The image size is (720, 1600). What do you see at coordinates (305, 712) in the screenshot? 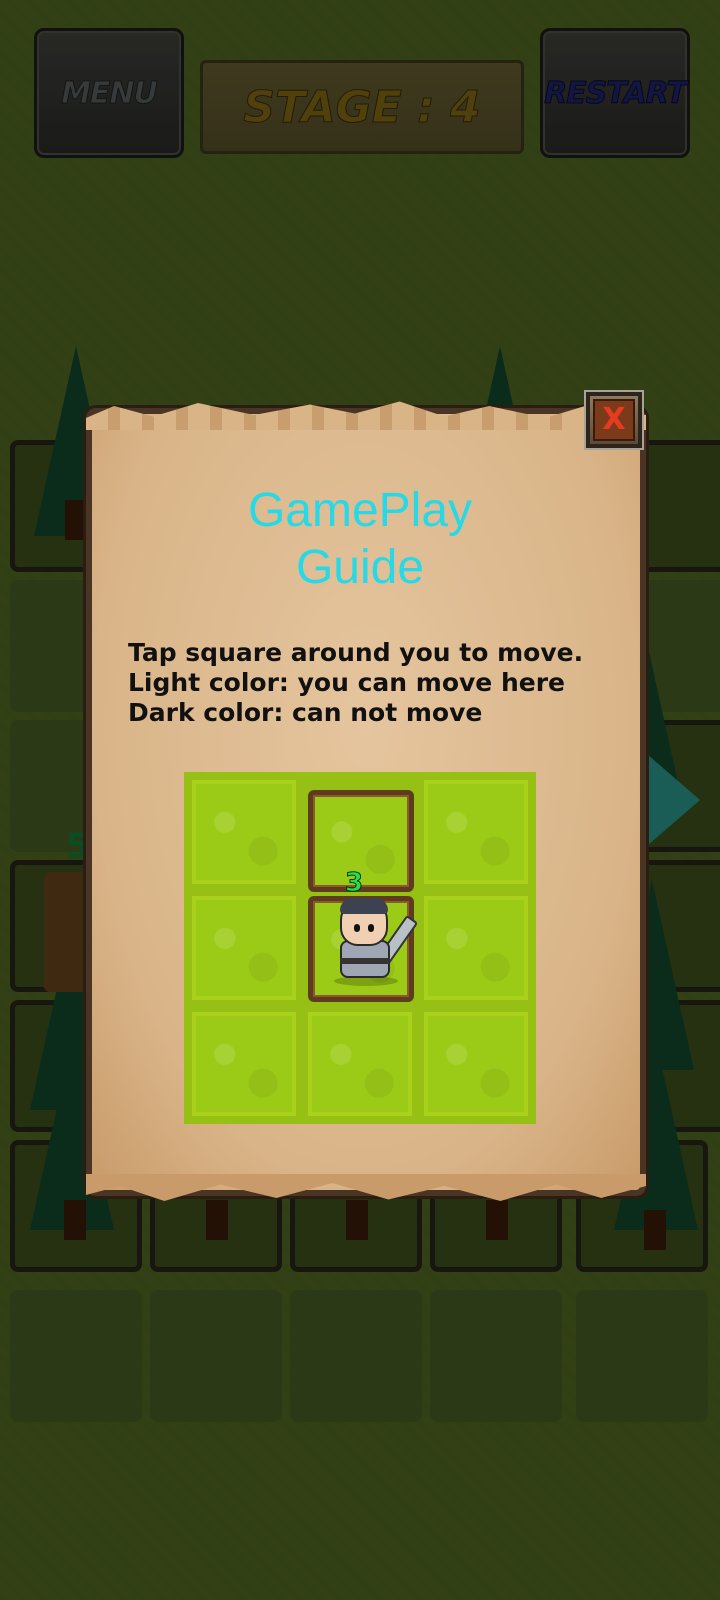
I see `instruction-line: Dark color: can not move` at bounding box center [305, 712].